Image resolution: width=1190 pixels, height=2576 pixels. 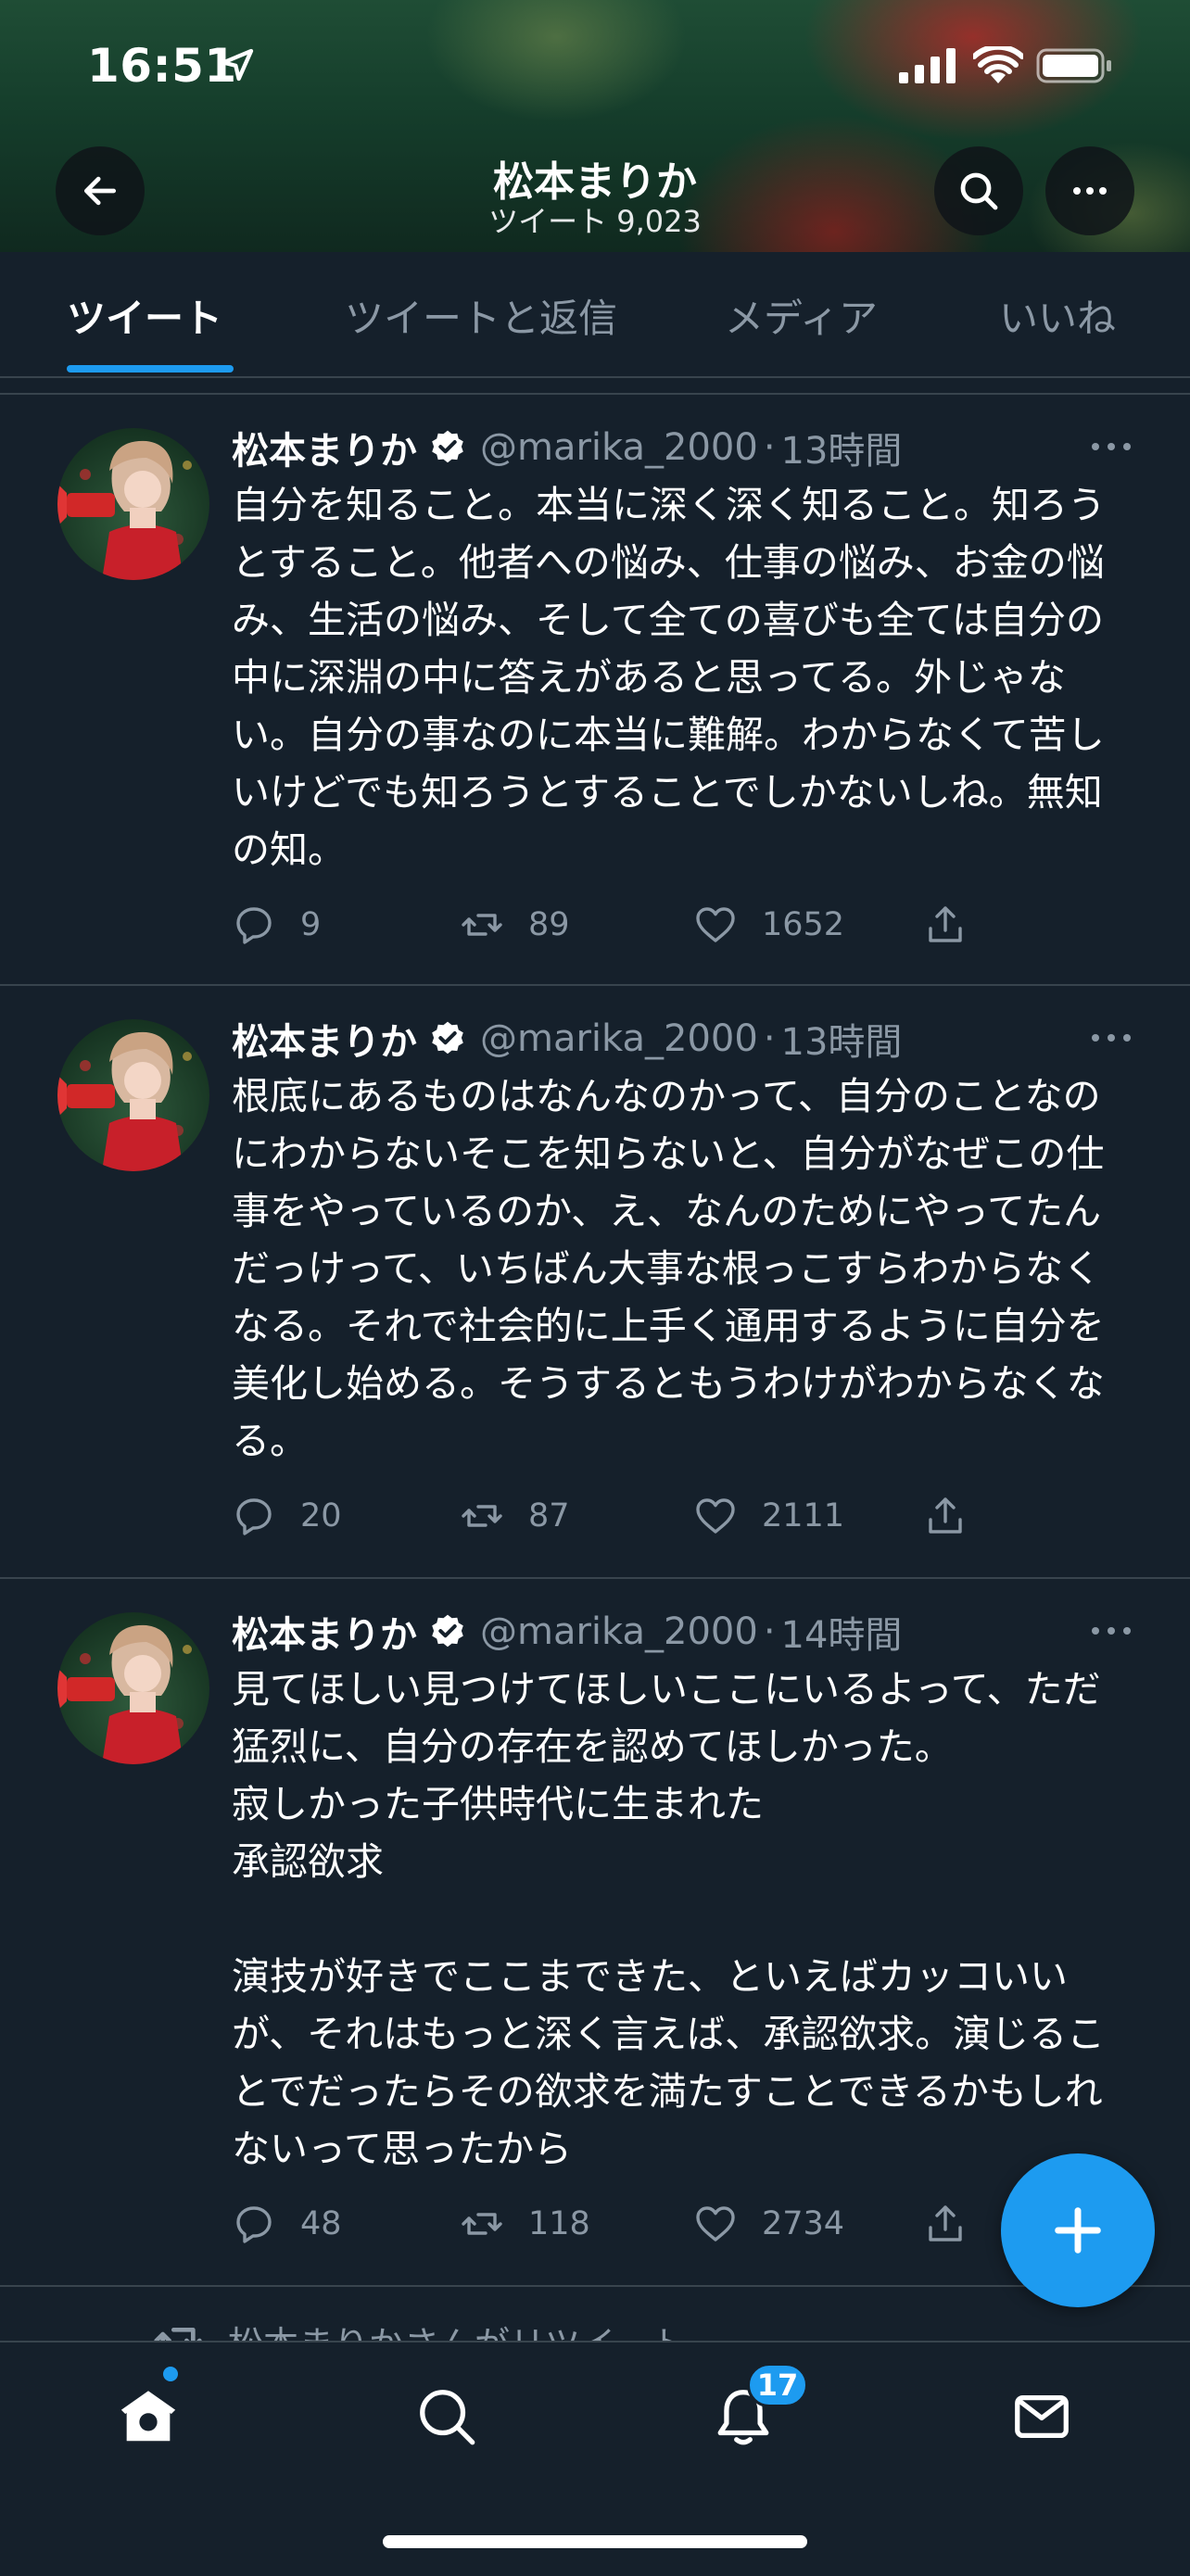 I want to click on compose-tweet-button, so click(x=1078, y=2230).